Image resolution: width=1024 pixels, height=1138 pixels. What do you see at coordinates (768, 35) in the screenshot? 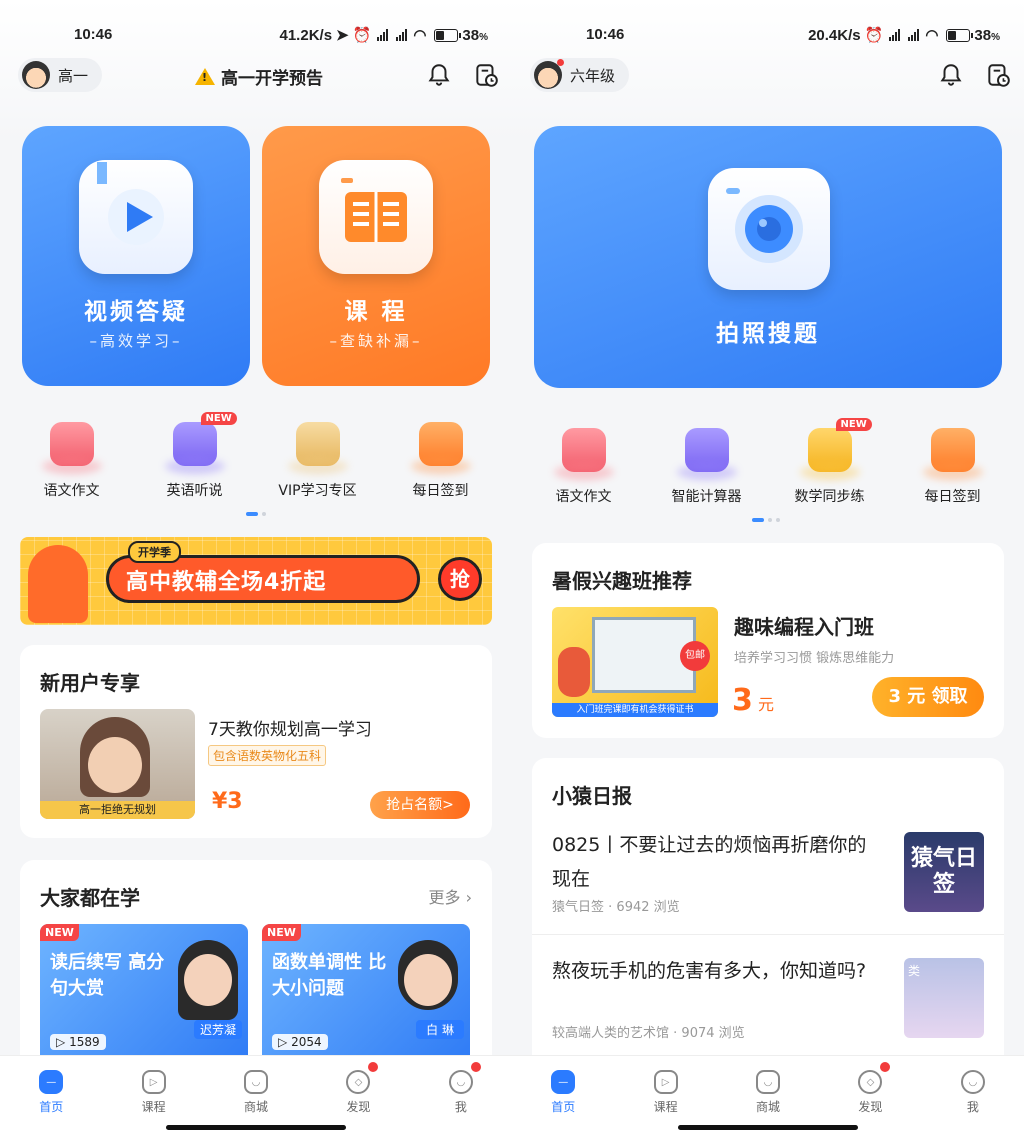
I see `status-bar: 10:46 20.4K/s ⏰ ◠ 38%` at bounding box center [768, 35].